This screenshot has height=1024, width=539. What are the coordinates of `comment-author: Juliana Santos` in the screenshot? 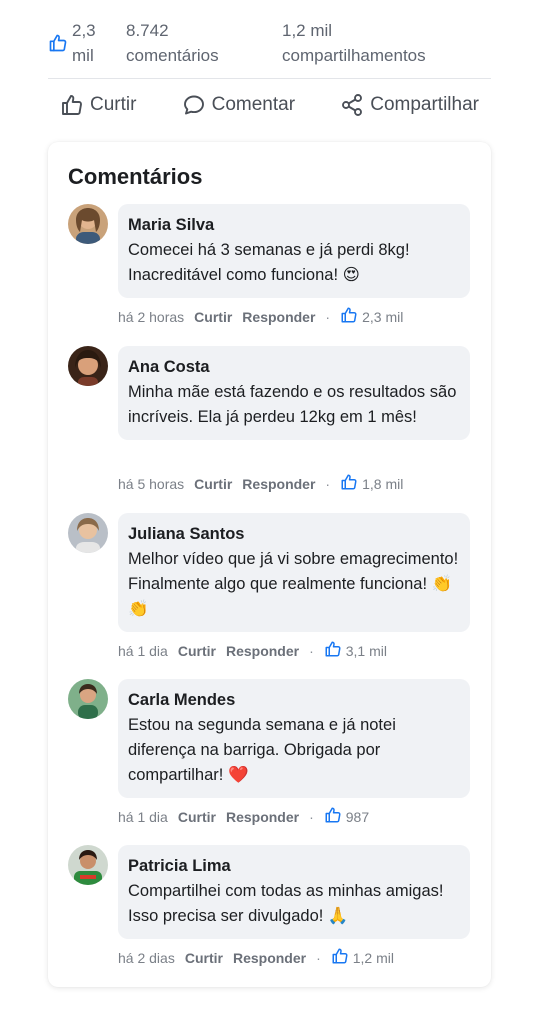 It's located at (294, 534).